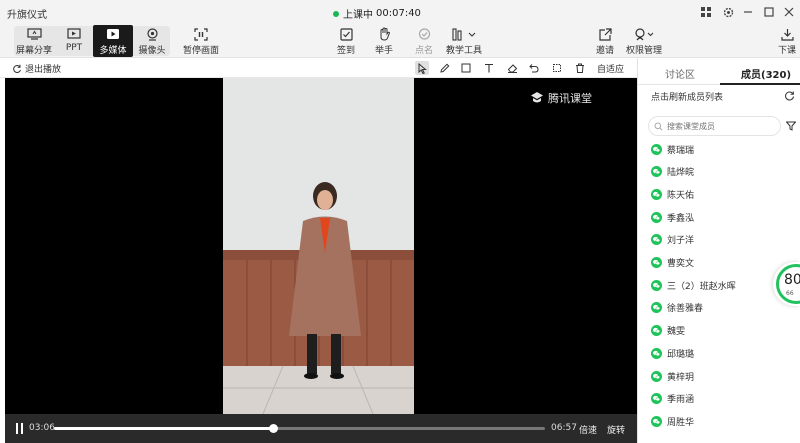 The width and height of the screenshot is (800, 443). I want to click on pen-tool, so click(444, 68).